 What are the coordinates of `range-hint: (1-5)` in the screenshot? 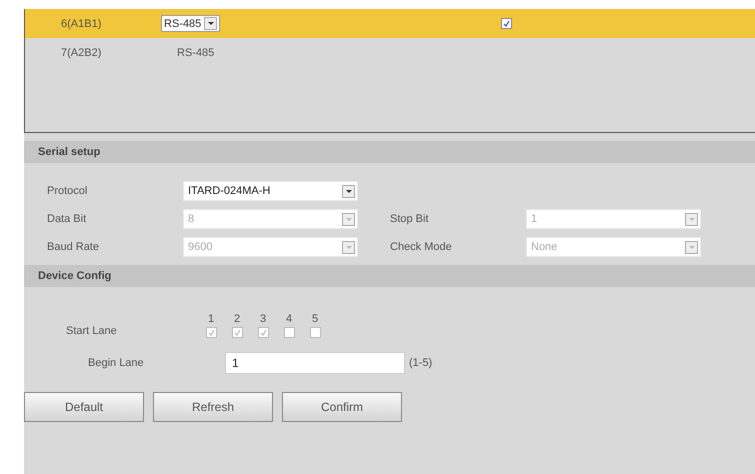 It's located at (420, 363).